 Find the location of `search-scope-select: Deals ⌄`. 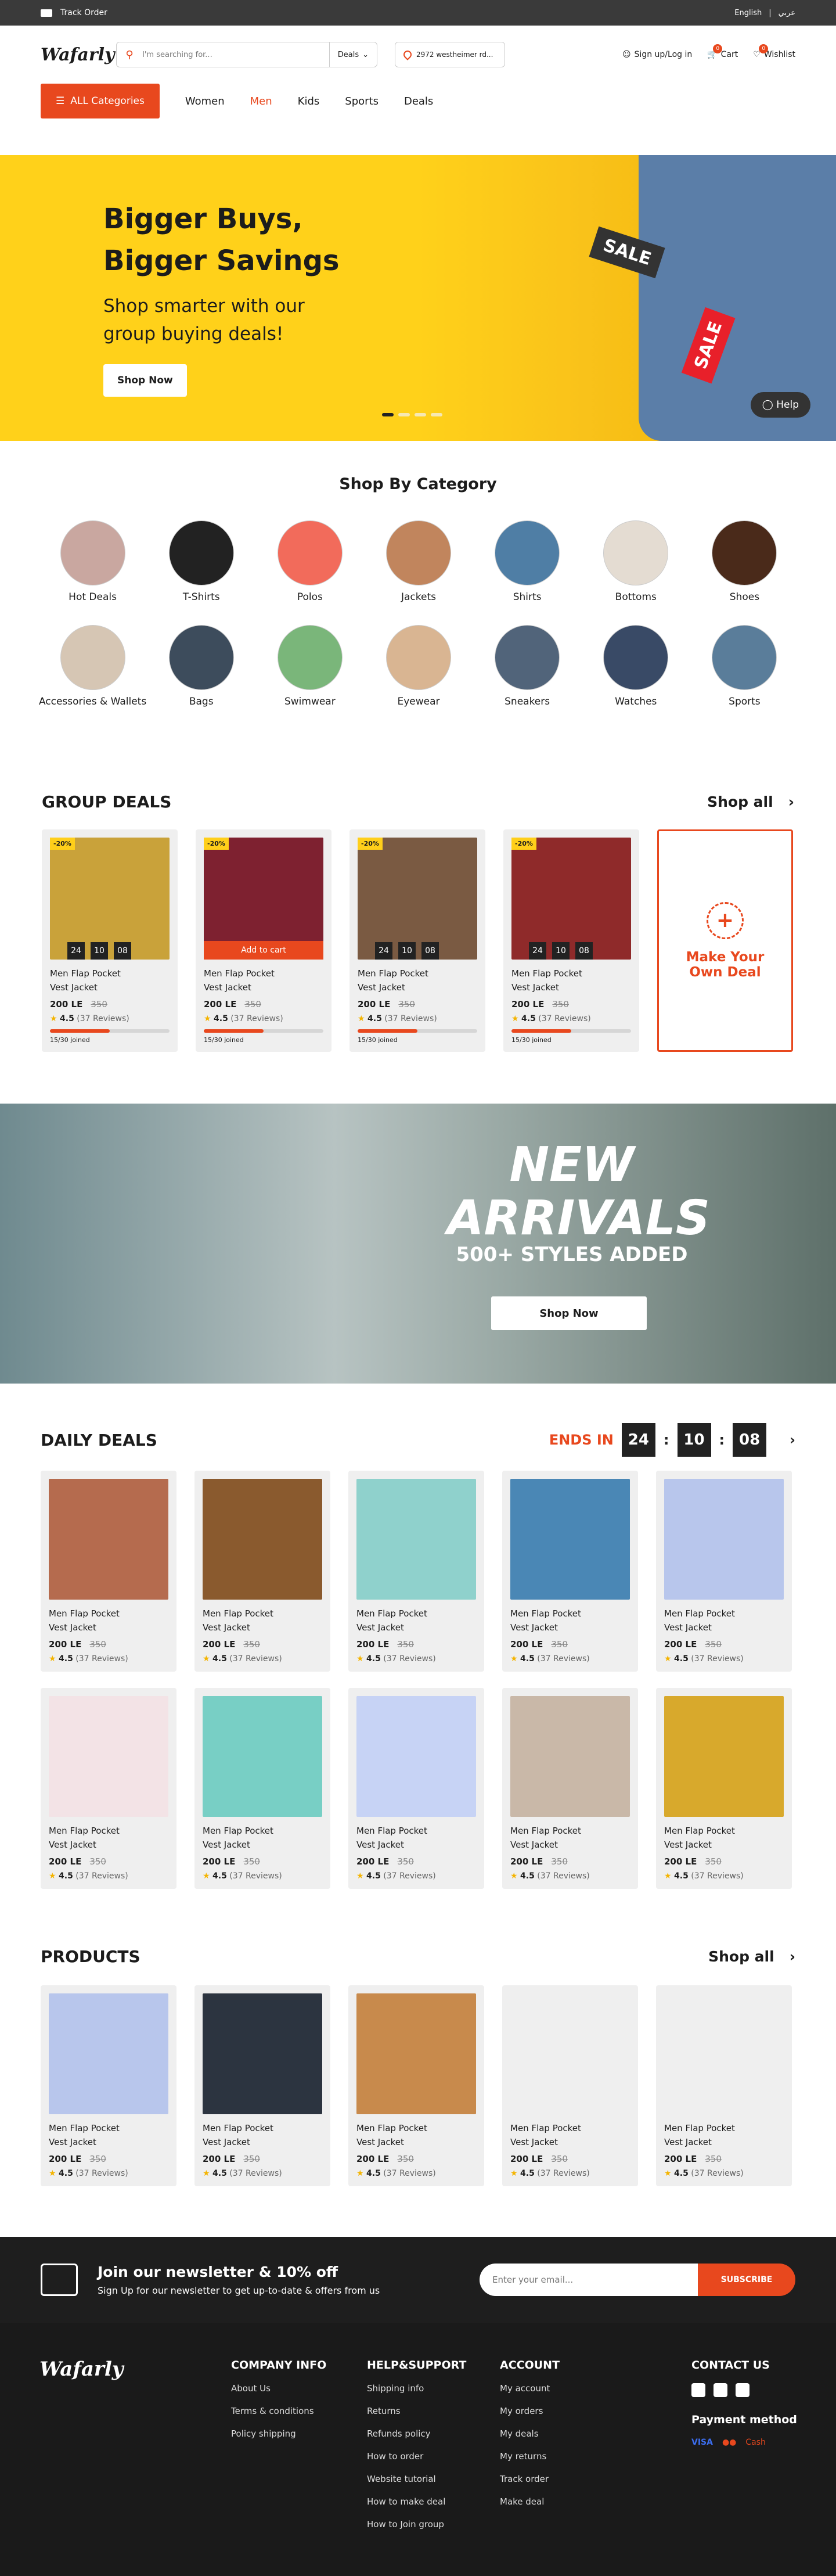

search-scope-select: Deals ⌄ is located at coordinates (353, 54).